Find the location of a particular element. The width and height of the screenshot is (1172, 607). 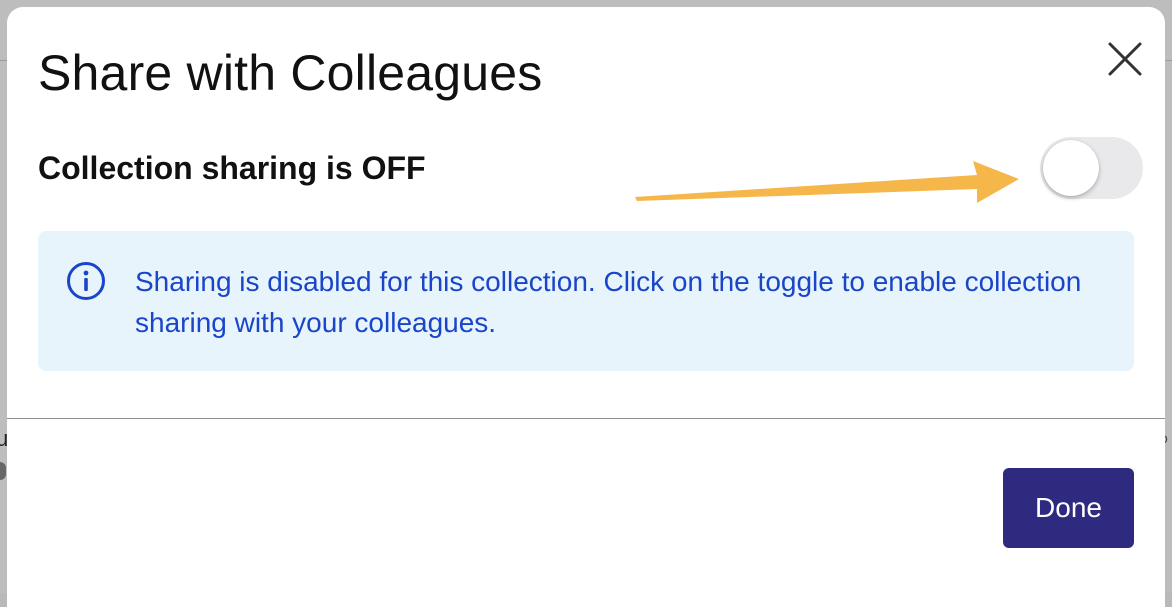

footer-divider is located at coordinates (586, 418).